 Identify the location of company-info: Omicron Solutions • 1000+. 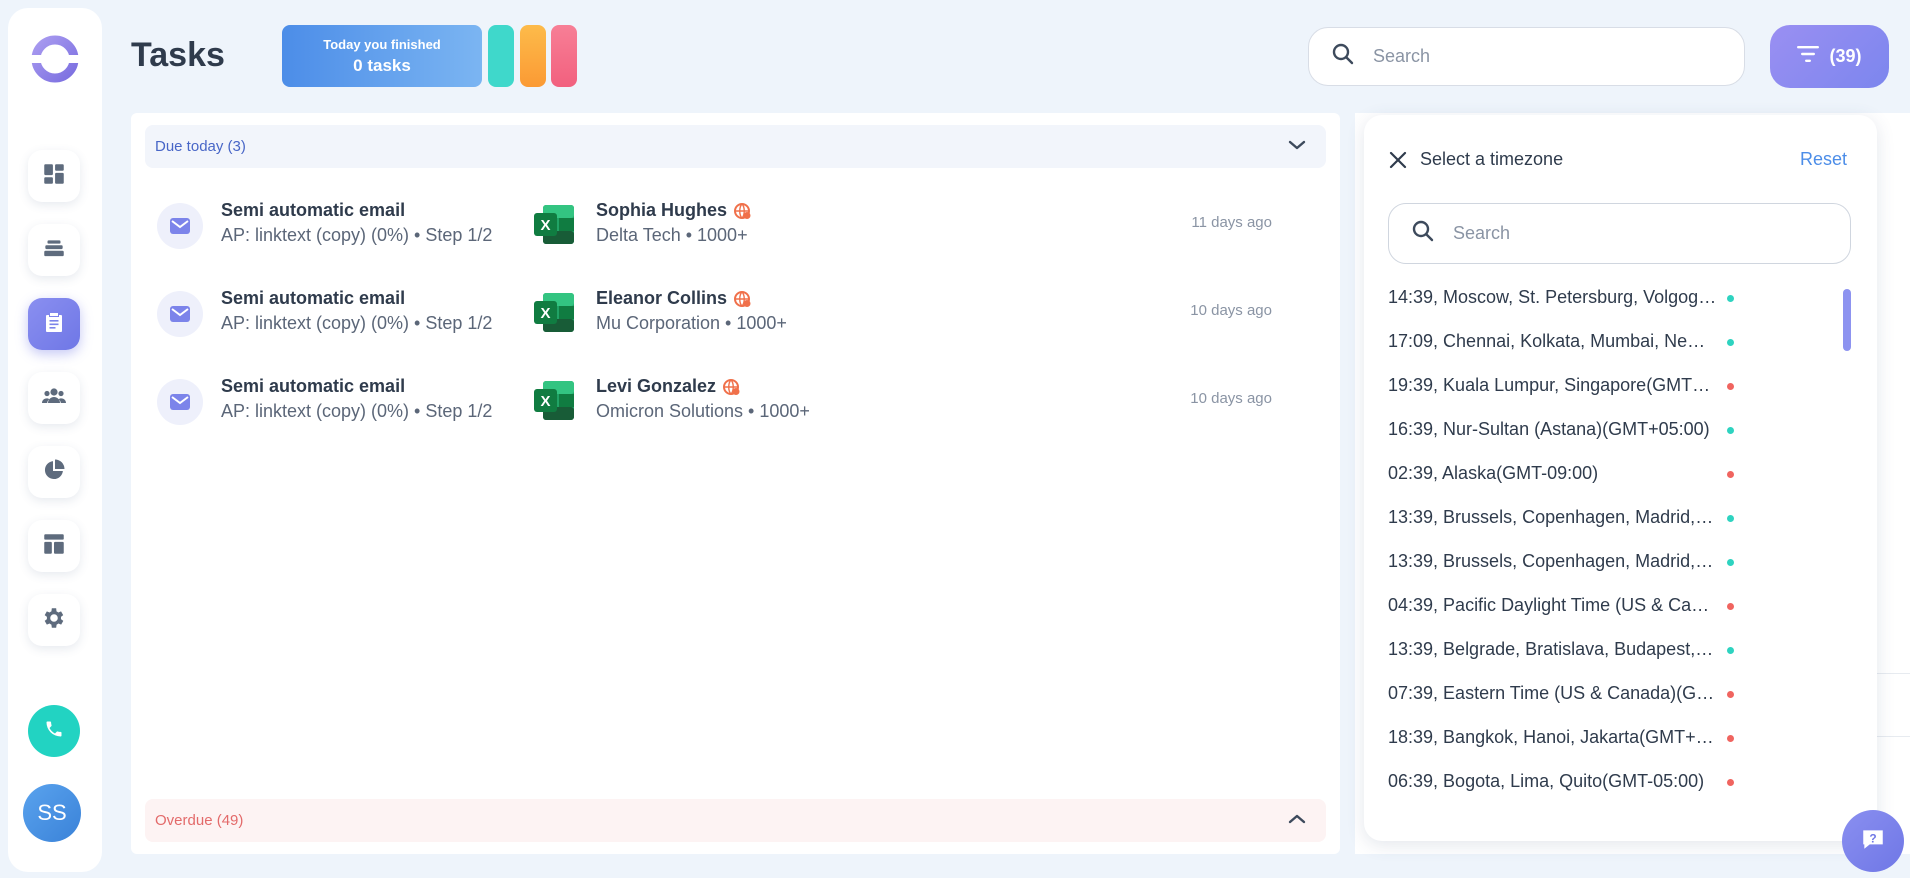
(703, 411).